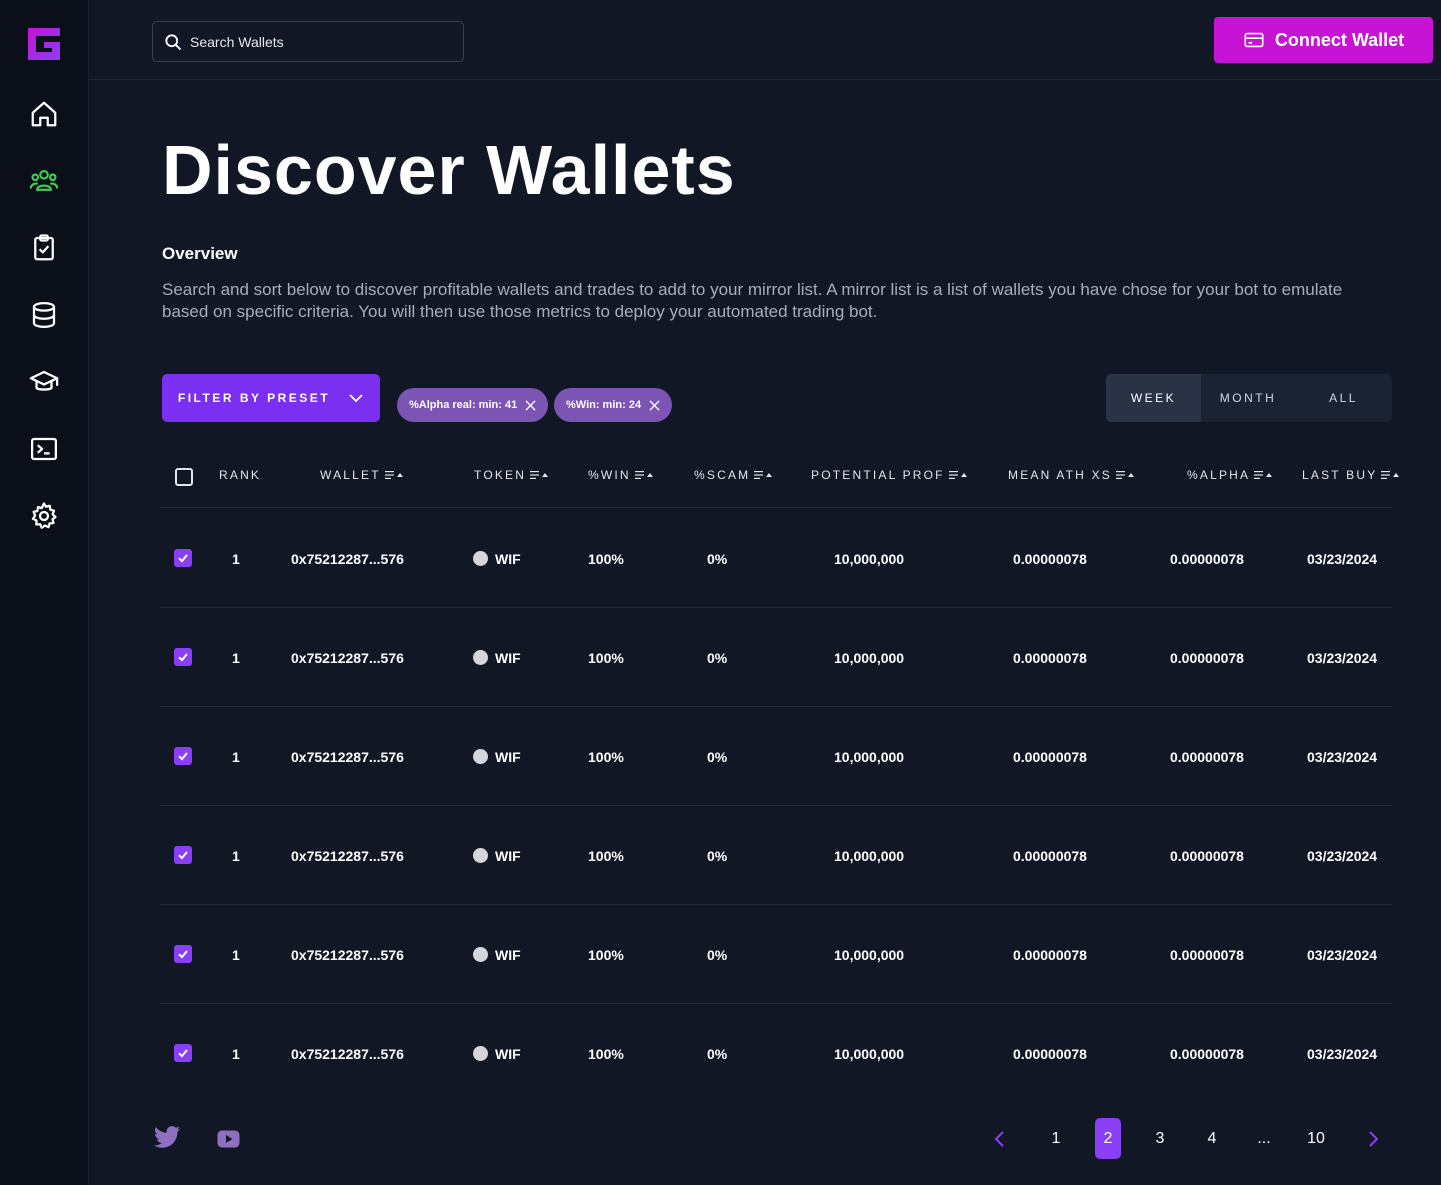 The height and width of the screenshot is (1185, 1441). I want to click on column-header-last-buy: LAST BUY, so click(1351, 475).